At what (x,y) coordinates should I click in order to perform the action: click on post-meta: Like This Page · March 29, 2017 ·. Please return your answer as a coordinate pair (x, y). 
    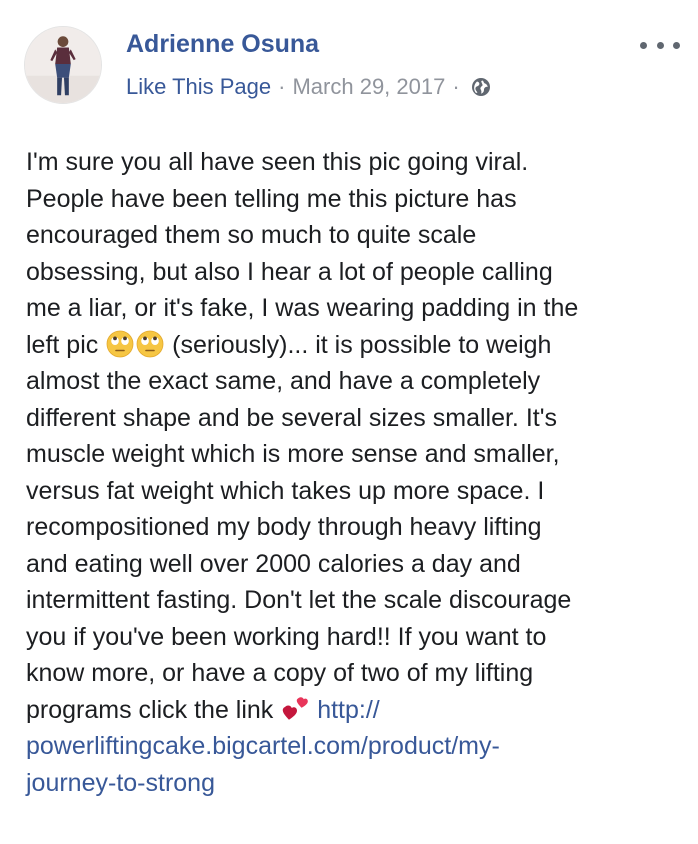
    Looking at the image, I should click on (308, 87).